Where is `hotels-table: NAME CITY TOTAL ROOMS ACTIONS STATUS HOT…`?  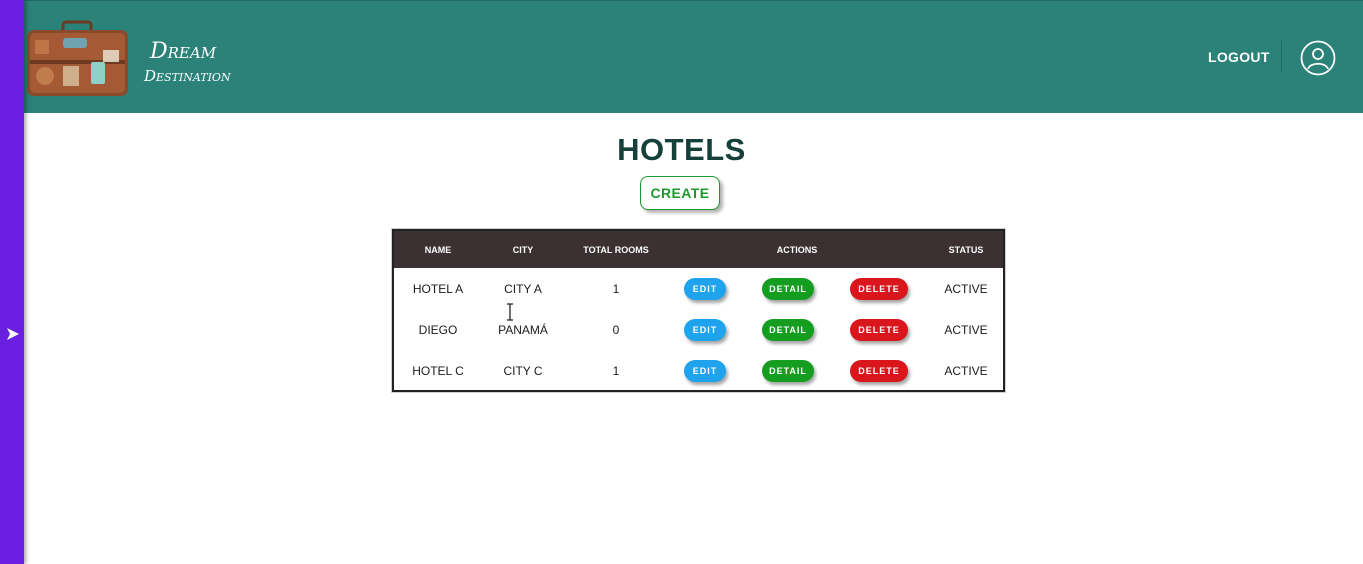 hotels-table: NAME CITY TOTAL ROOMS ACTIONS STATUS HOT… is located at coordinates (698, 310).